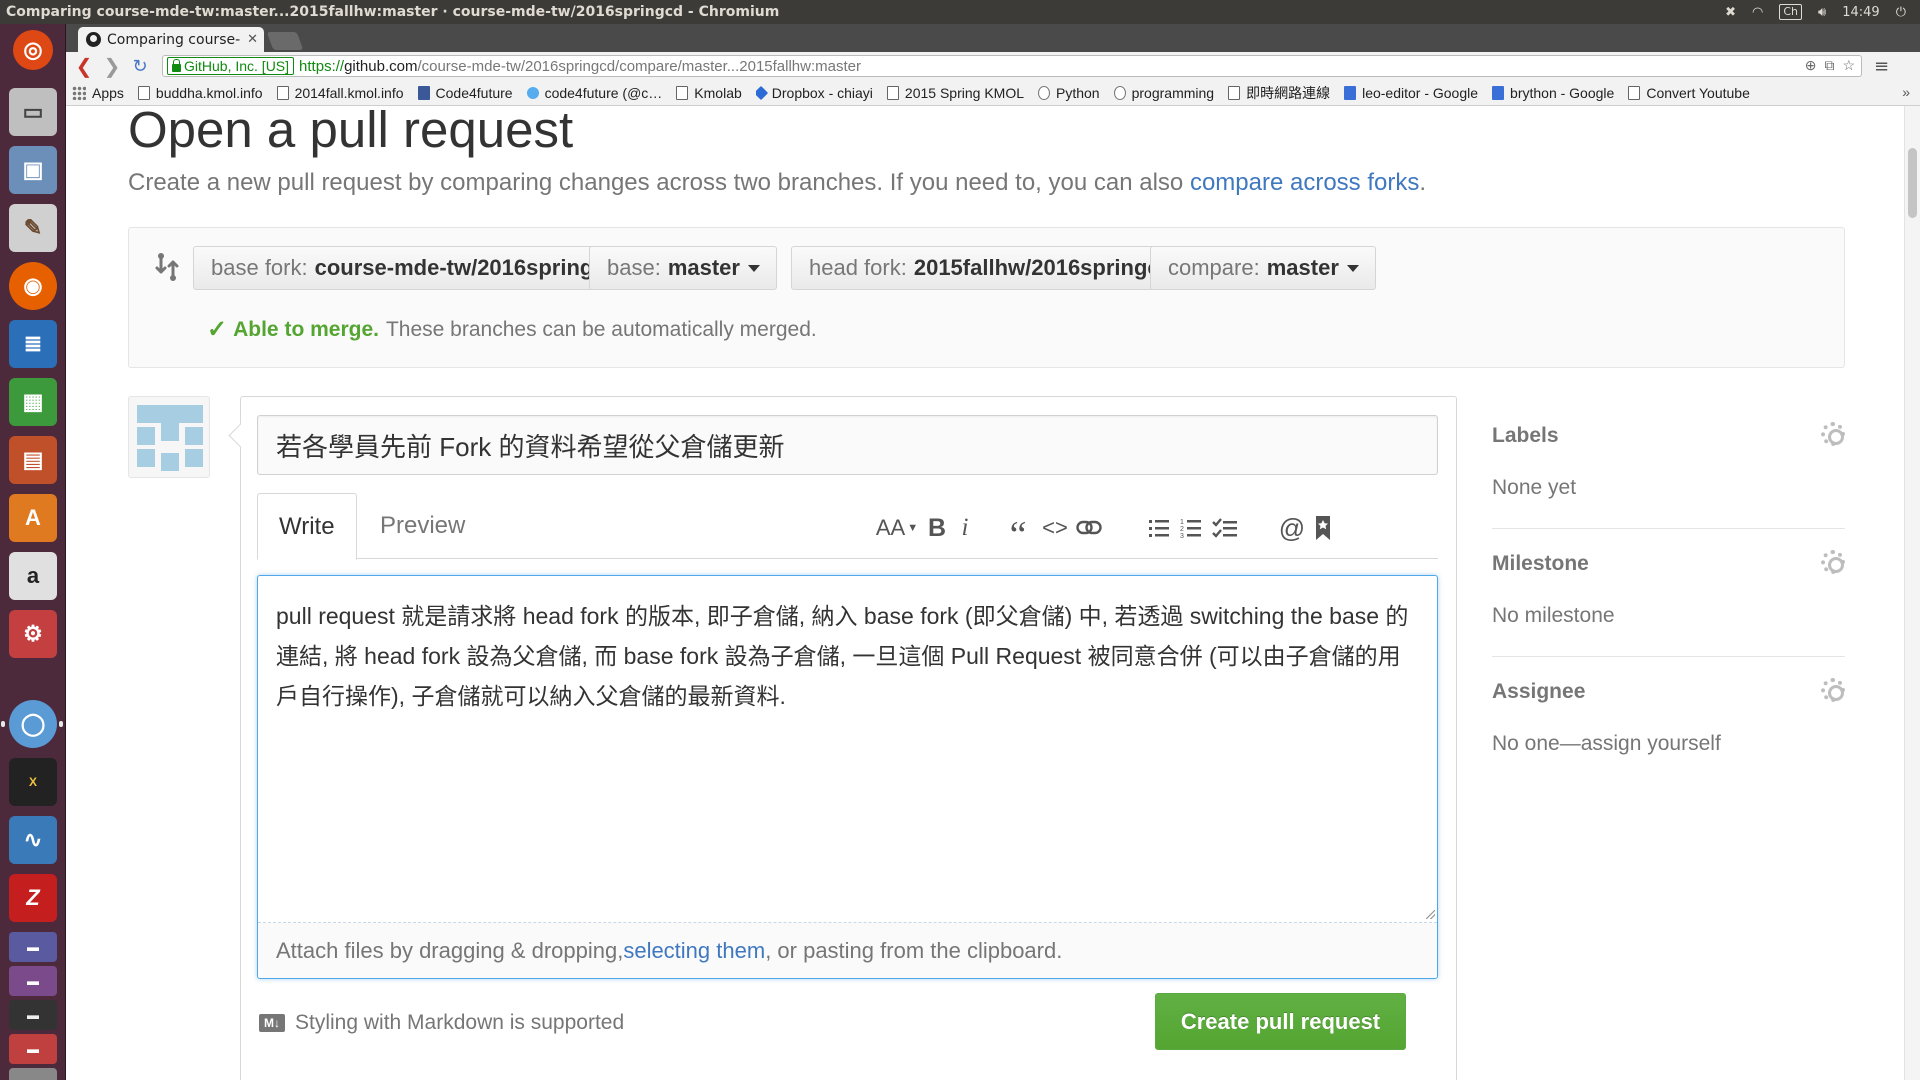  I want to click on reload-icon: ↻, so click(140, 66).